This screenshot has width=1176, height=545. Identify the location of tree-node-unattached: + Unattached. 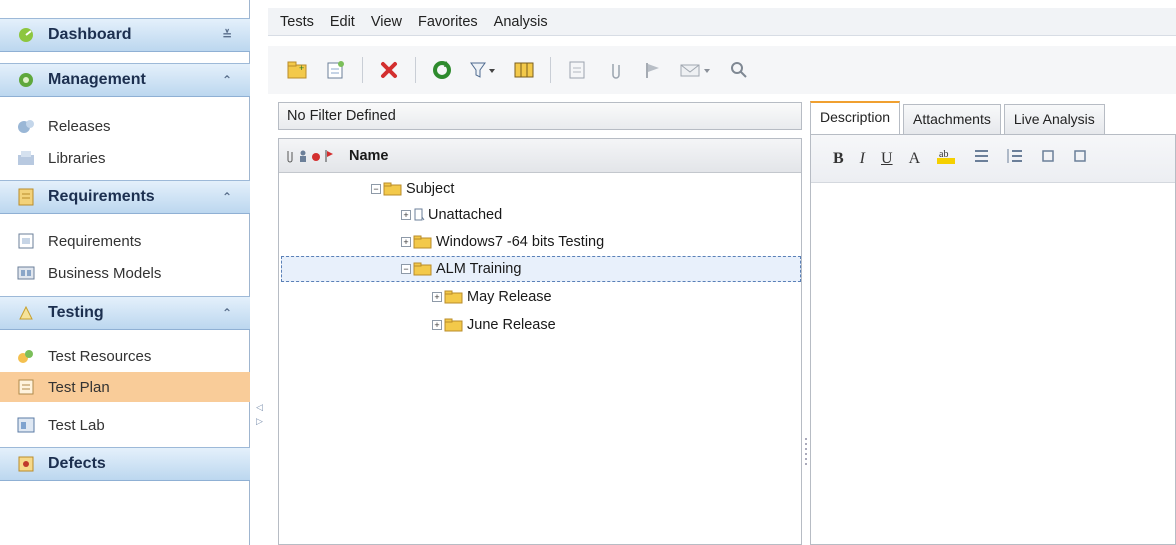
(451, 215).